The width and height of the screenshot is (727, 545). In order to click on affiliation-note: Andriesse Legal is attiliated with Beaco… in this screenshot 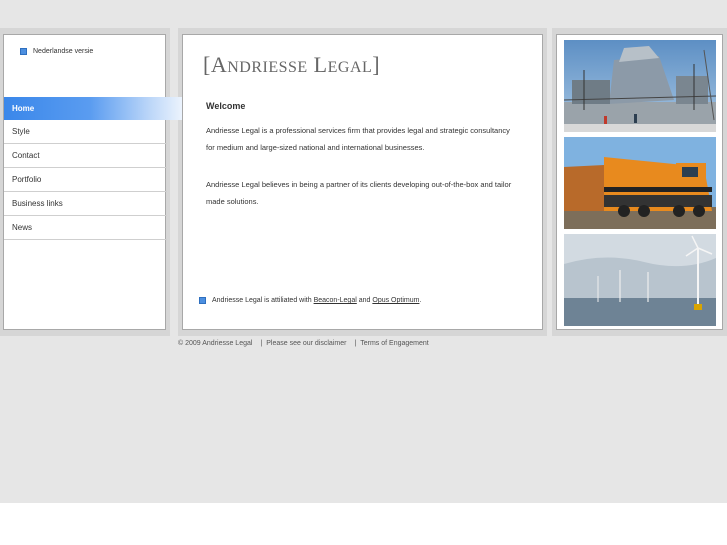, I will do `click(310, 300)`.